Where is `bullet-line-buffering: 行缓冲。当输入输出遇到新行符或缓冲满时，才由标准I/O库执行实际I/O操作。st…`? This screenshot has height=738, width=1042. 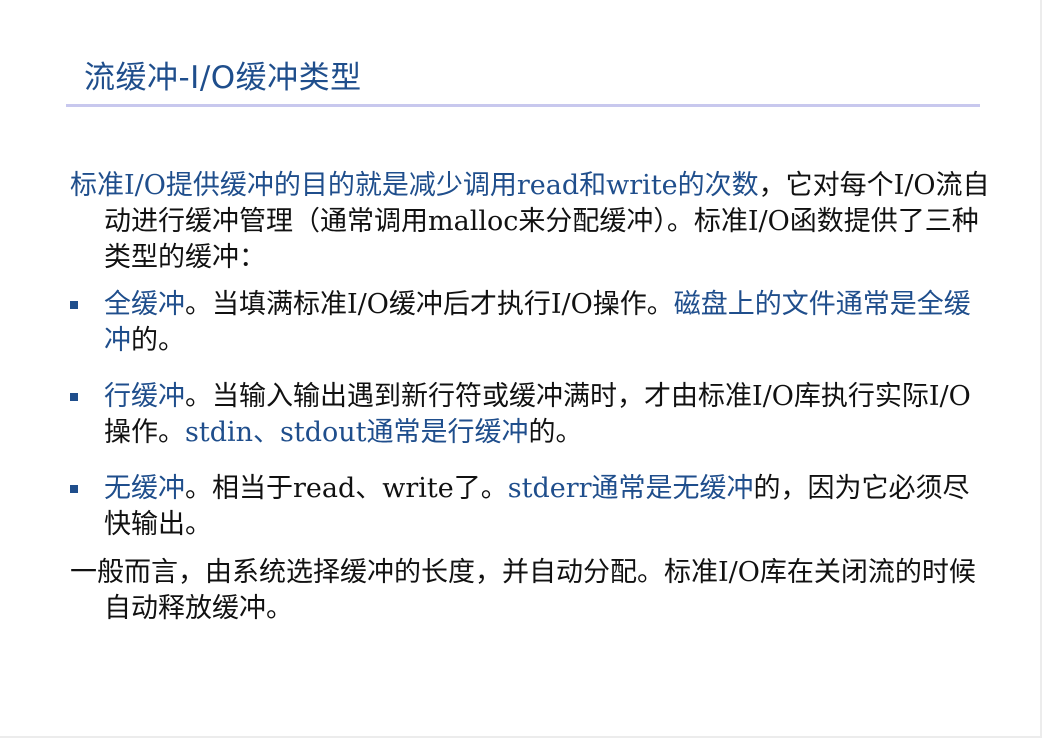 bullet-line-buffering: 行缓冲。当输入输出遇到新行符或缓冲满时，才由标准I/O库执行实际I/O操作。st… is located at coordinates (530, 415).